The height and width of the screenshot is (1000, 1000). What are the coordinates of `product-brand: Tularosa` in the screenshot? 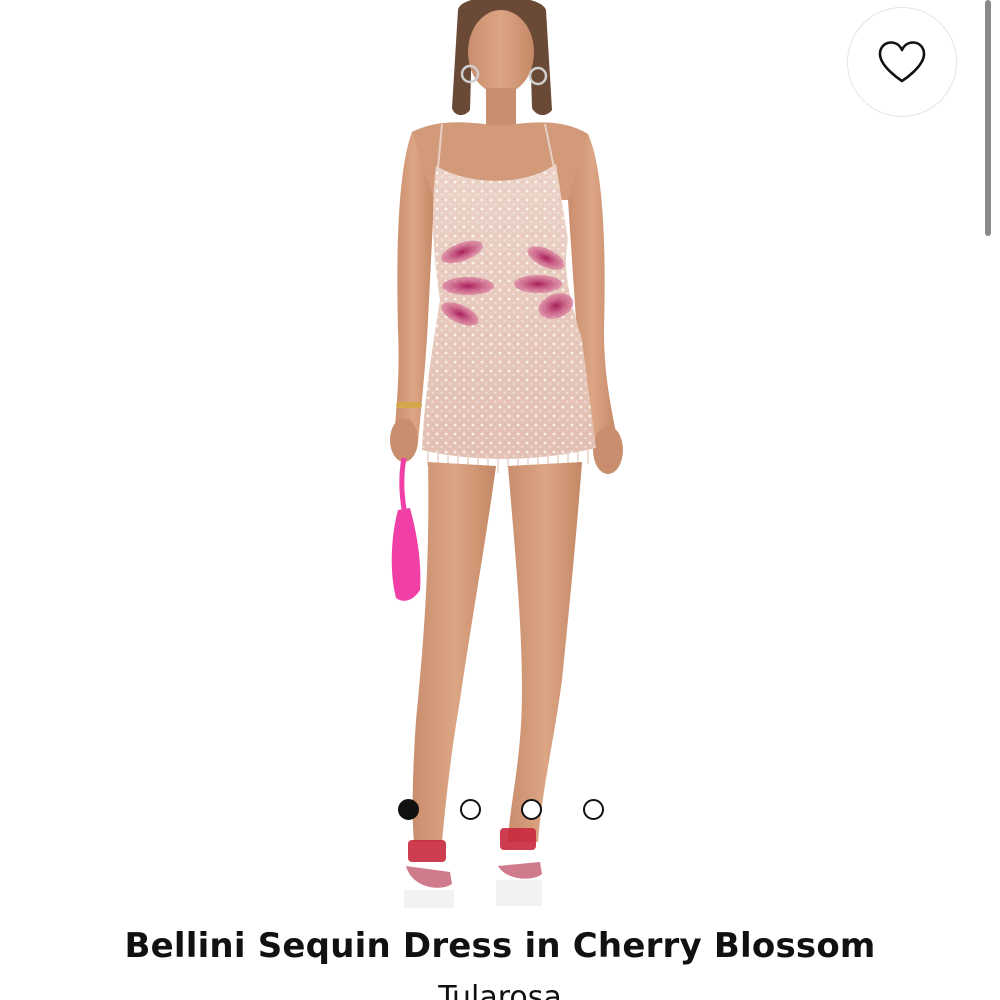 It's located at (500, 990).